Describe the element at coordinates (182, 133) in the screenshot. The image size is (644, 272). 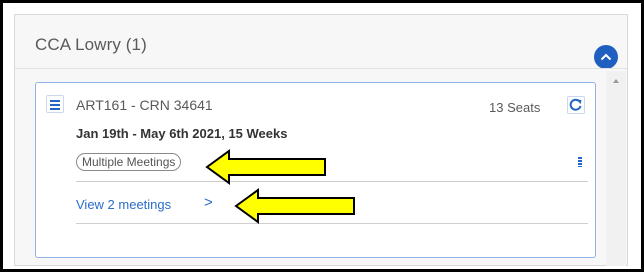
I see `course-dates: Jan 19th - May 6th 2021, 15 Weeks` at that location.